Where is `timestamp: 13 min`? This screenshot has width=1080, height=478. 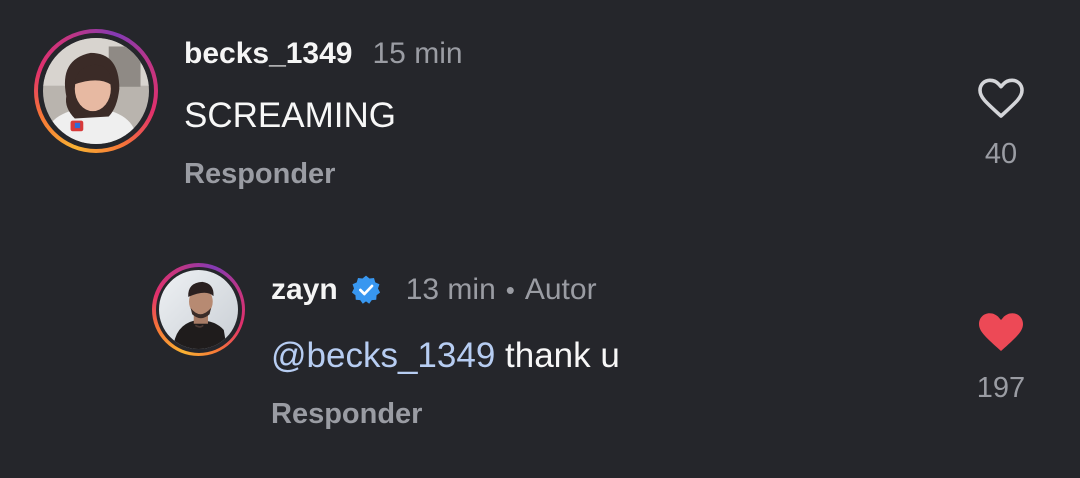
timestamp: 13 min is located at coordinates (450, 289).